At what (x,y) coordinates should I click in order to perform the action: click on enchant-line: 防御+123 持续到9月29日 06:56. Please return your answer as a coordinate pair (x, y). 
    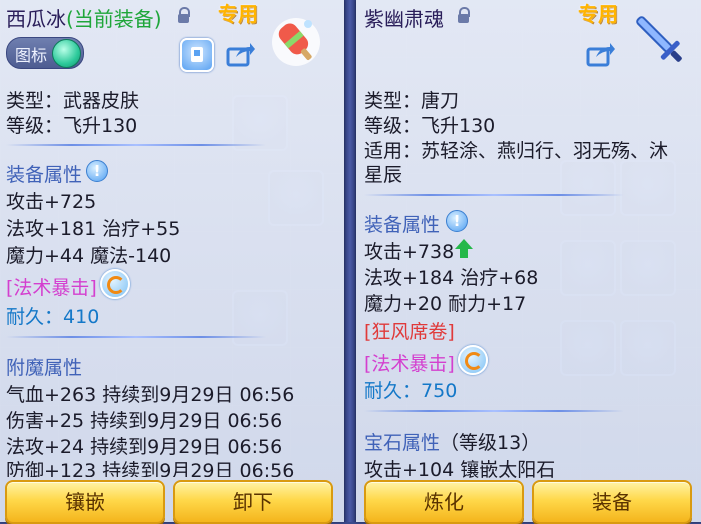
    Looking at the image, I should click on (150, 471).